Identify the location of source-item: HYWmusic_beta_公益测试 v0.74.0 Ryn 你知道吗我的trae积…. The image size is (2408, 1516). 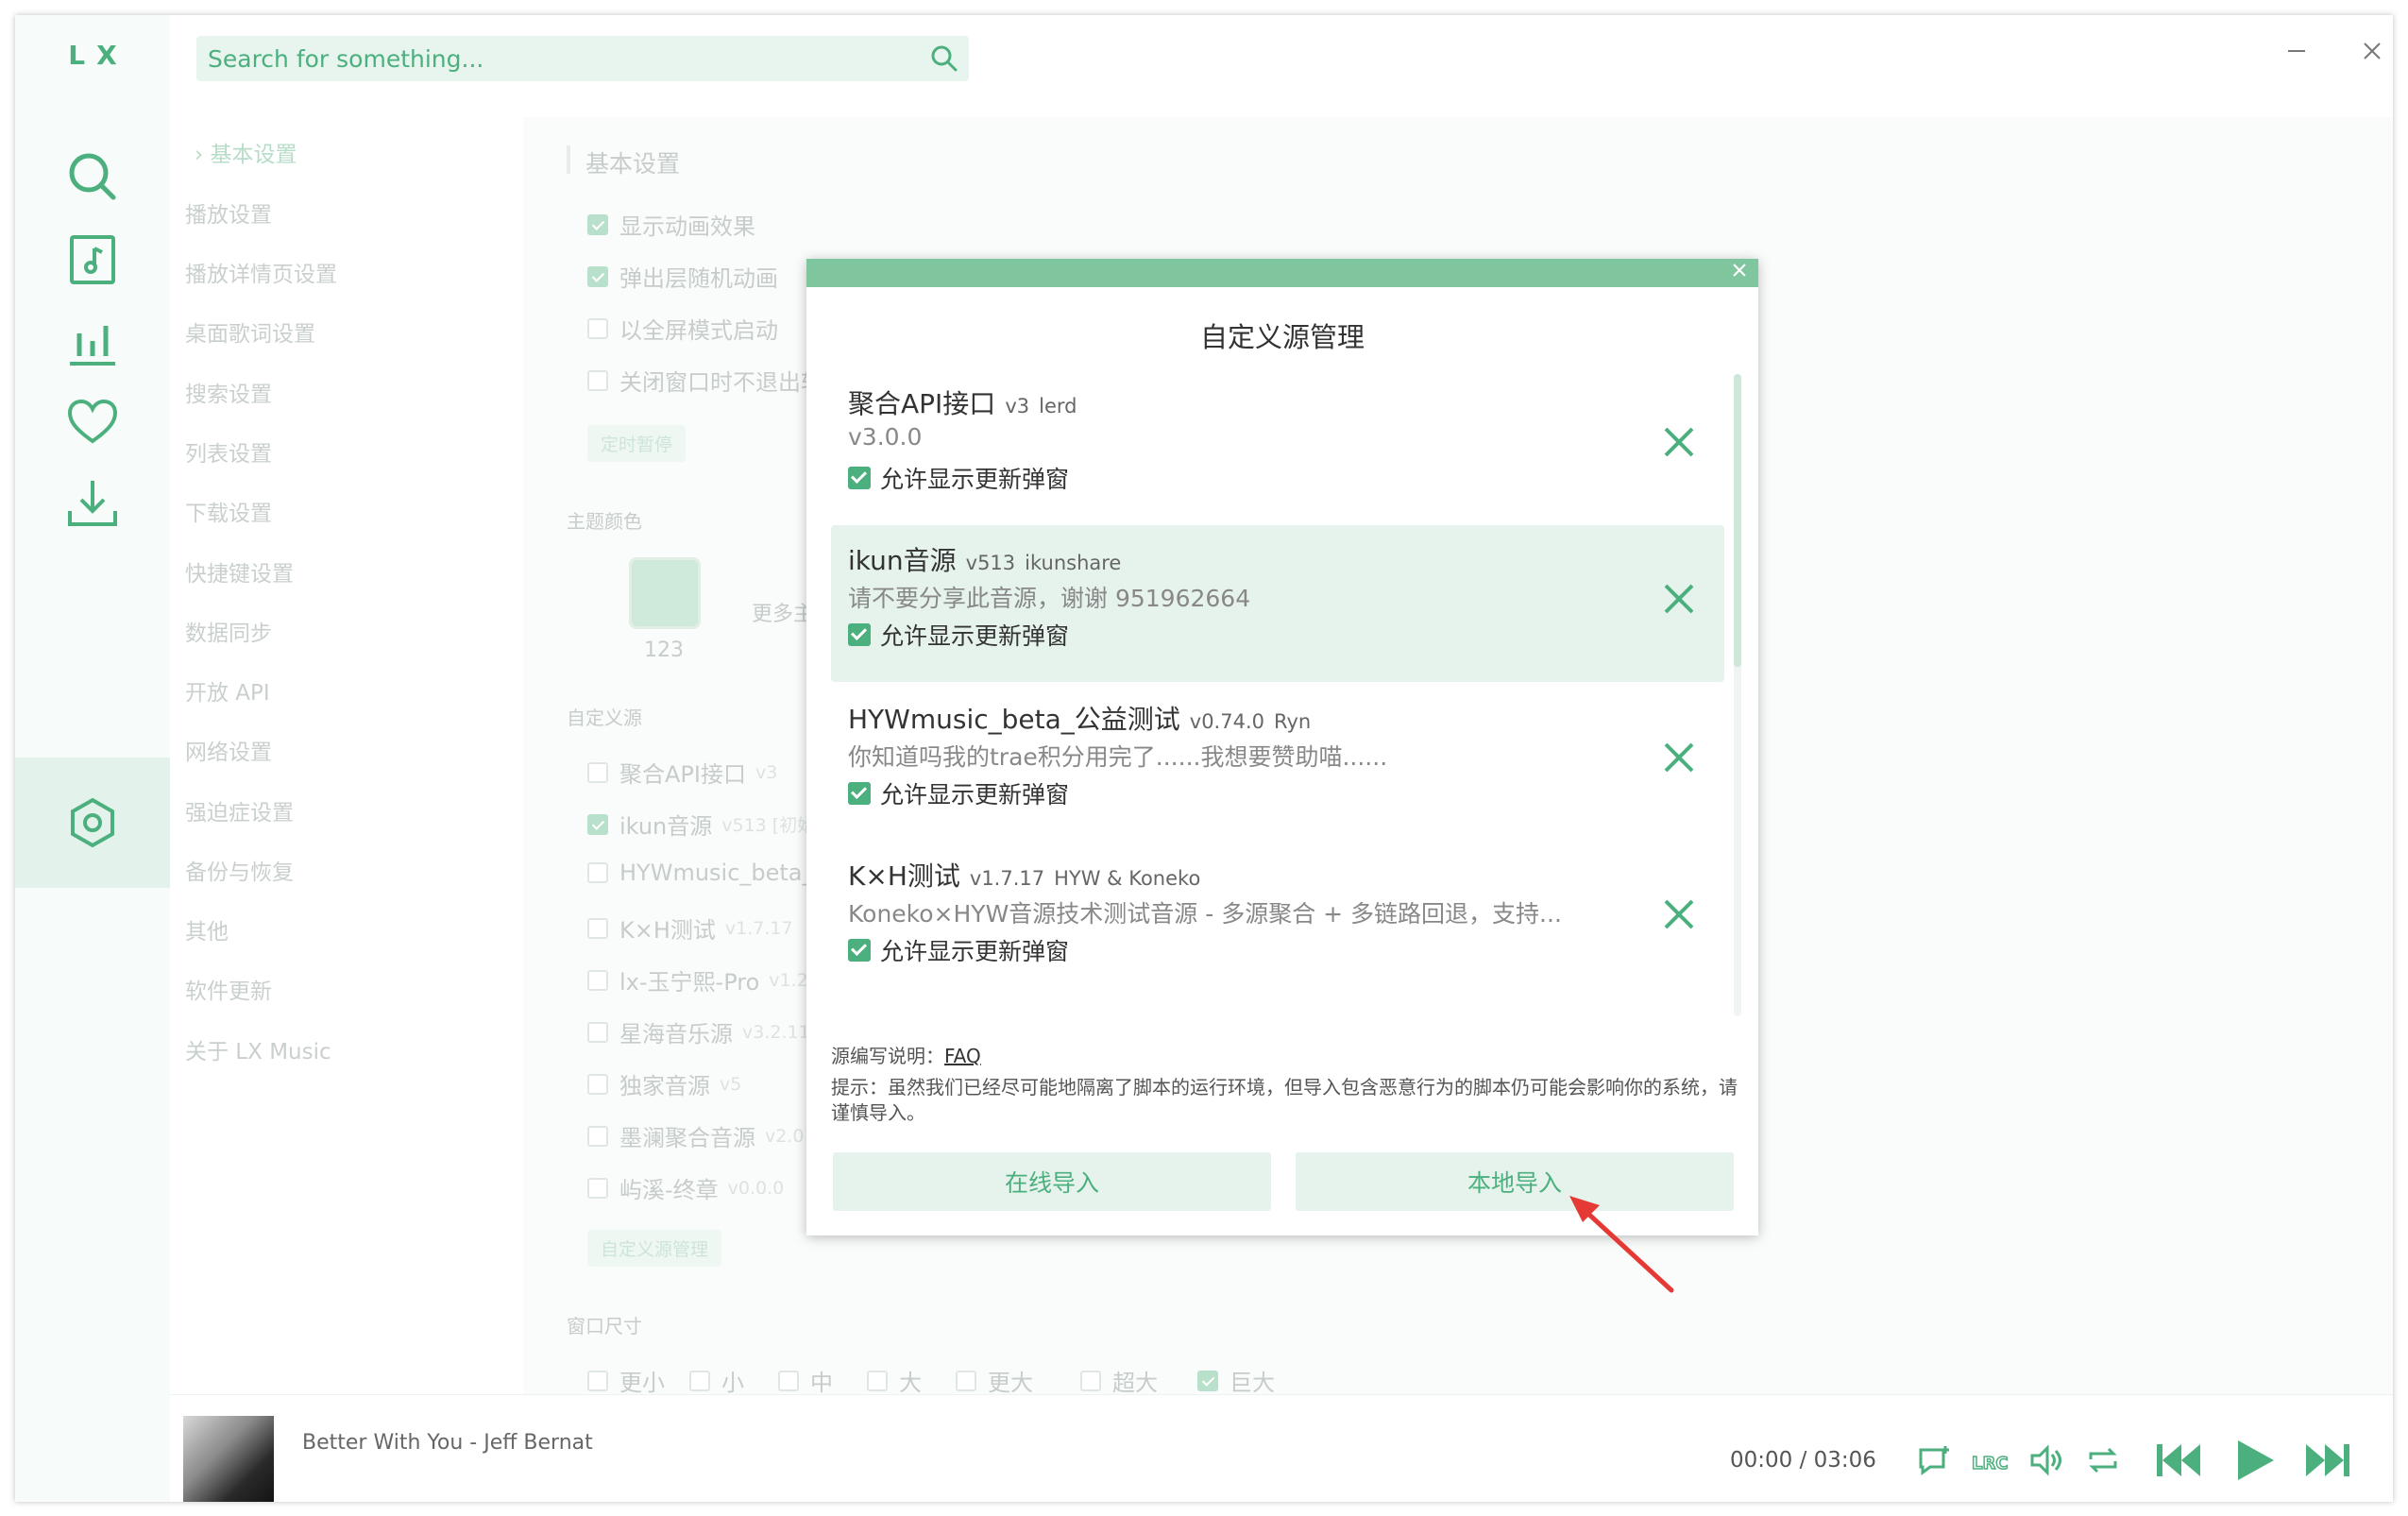
(1277, 762).